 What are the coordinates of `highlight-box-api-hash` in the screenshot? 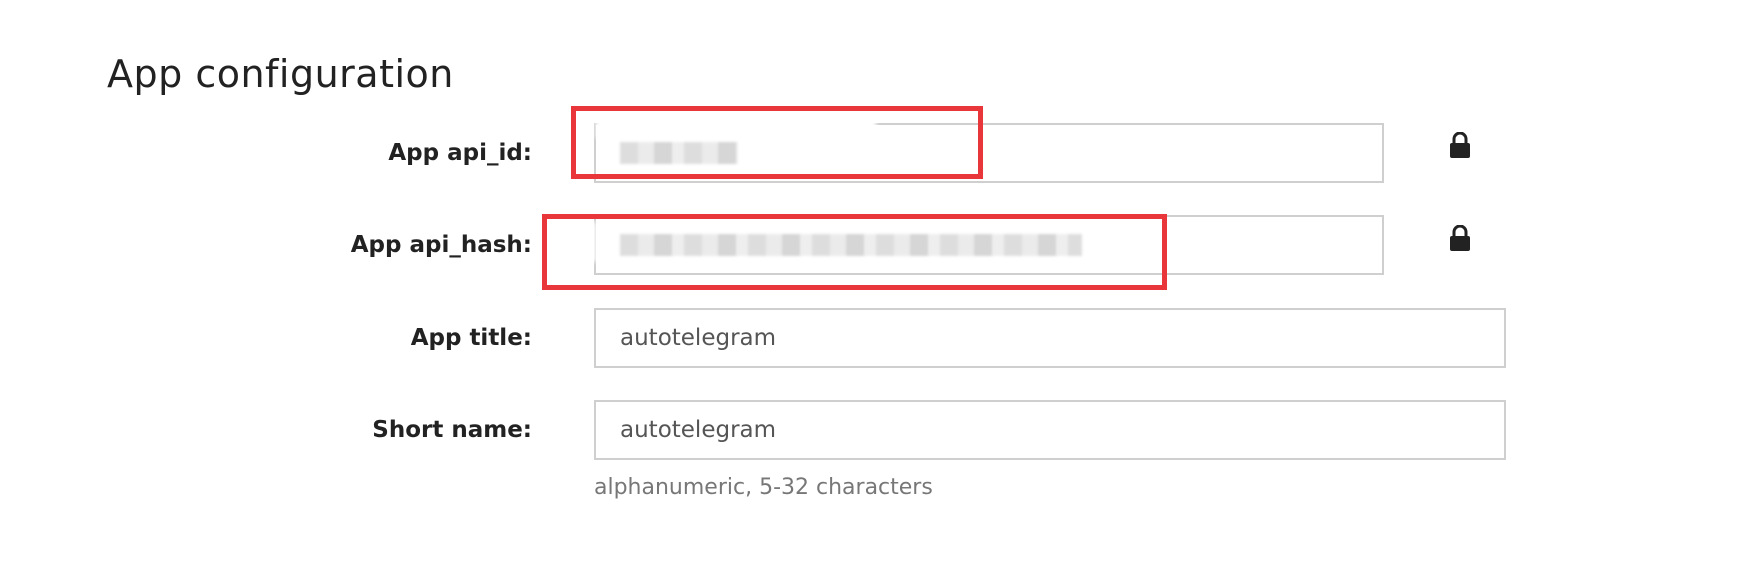 It's located at (854, 252).